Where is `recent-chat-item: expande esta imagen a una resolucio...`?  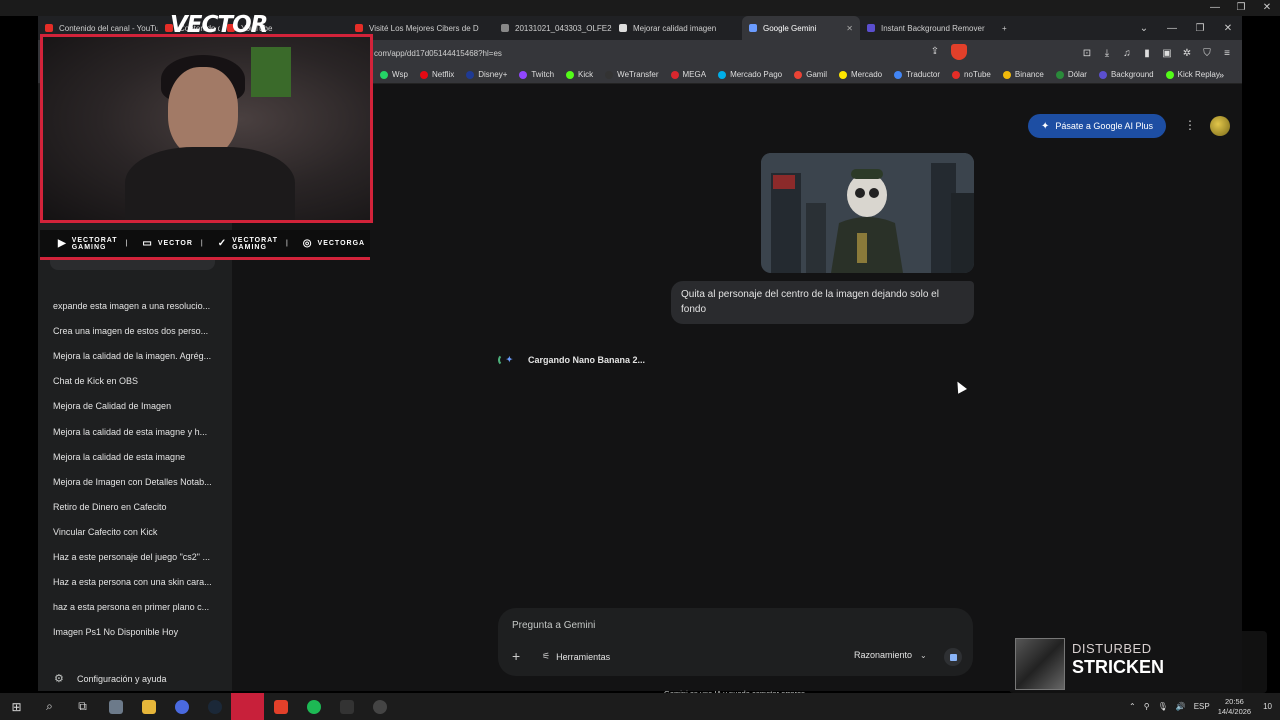 recent-chat-item: expande esta imagen a una resolucio... is located at coordinates (135, 306).